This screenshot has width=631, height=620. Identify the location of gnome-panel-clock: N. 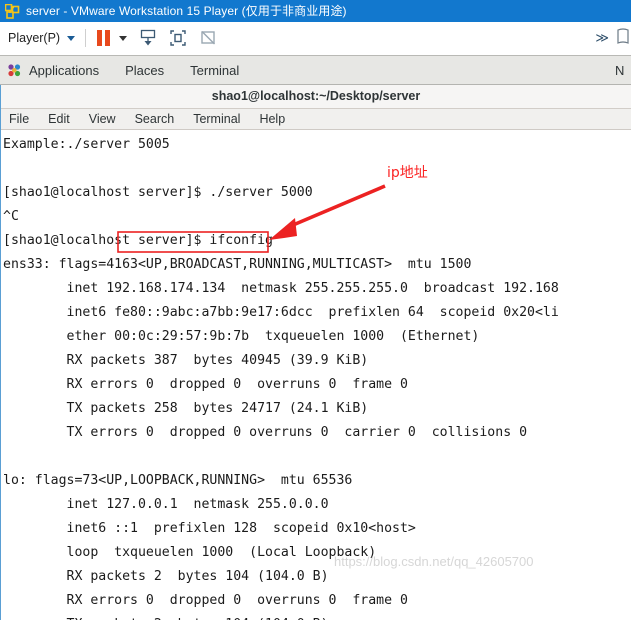
(622, 70).